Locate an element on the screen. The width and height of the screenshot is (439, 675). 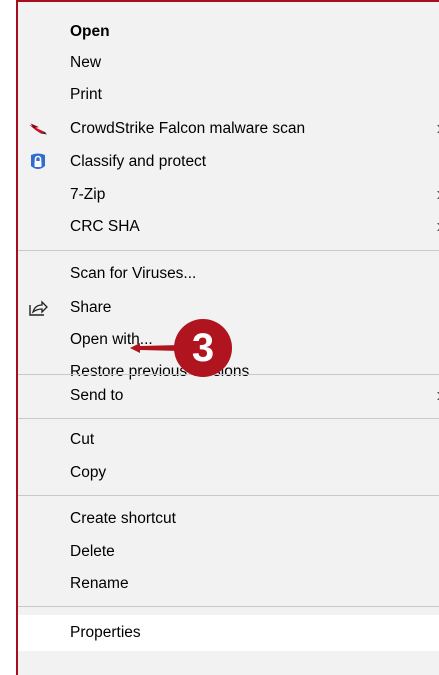
menu-item-label: Send to is located at coordinates (97, 395).